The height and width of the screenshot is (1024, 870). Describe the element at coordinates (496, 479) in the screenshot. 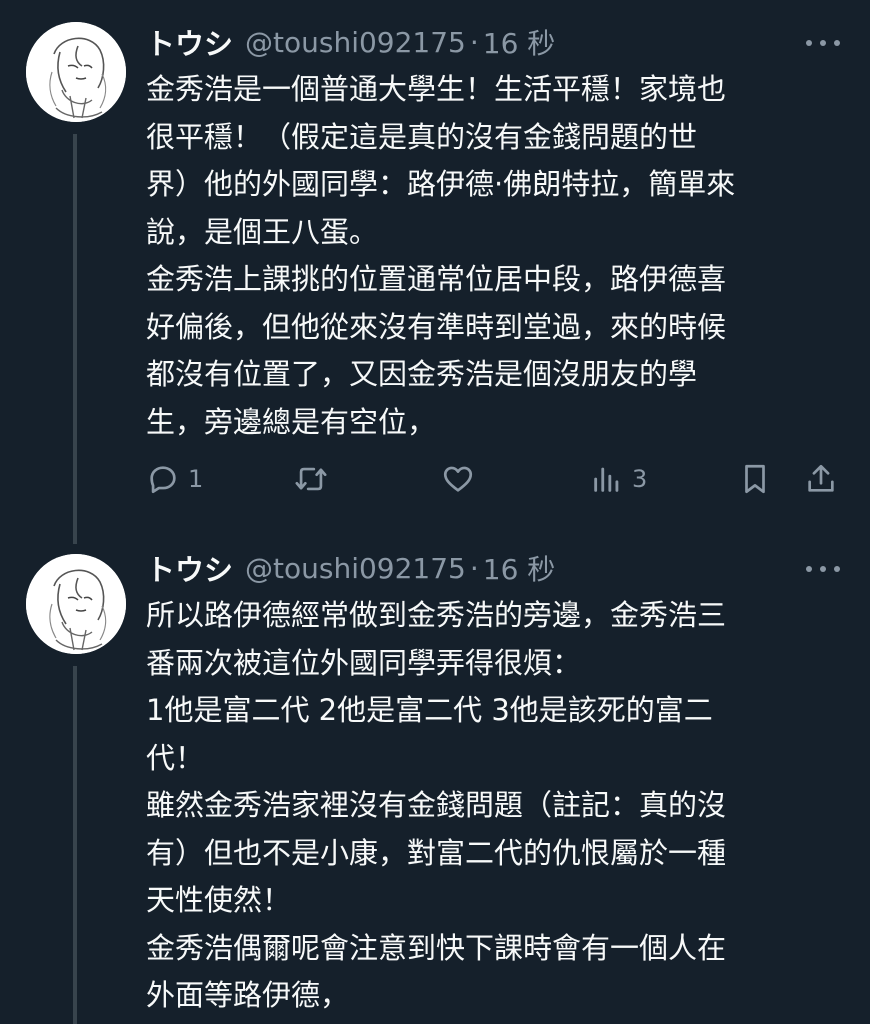

I see `action-bar: 1 3` at that location.